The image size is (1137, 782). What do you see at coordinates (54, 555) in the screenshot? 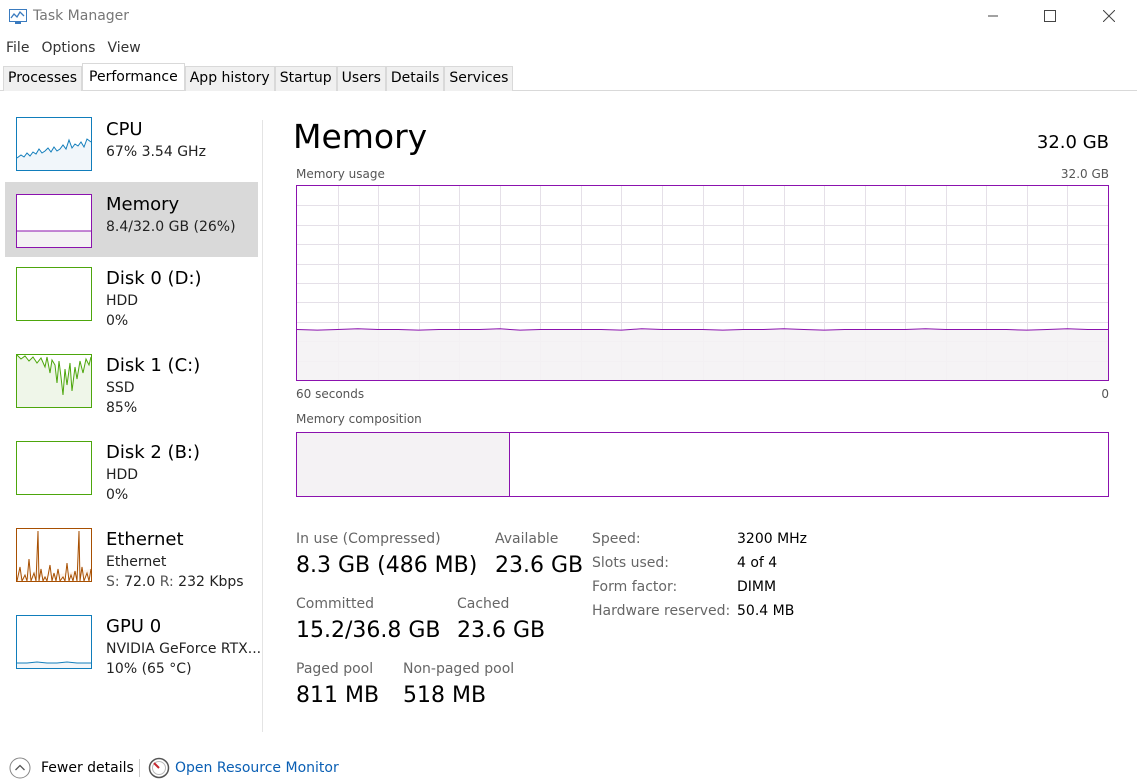
I see `ethernet-thumbnail-graph` at bounding box center [54, 555].